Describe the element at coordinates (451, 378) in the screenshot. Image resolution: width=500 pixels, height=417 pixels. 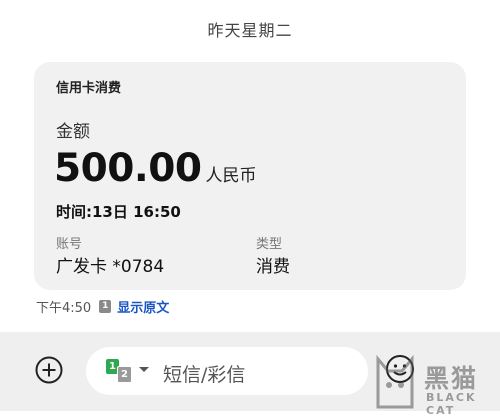
I see `watermark-cn: 黑猫` at that location.